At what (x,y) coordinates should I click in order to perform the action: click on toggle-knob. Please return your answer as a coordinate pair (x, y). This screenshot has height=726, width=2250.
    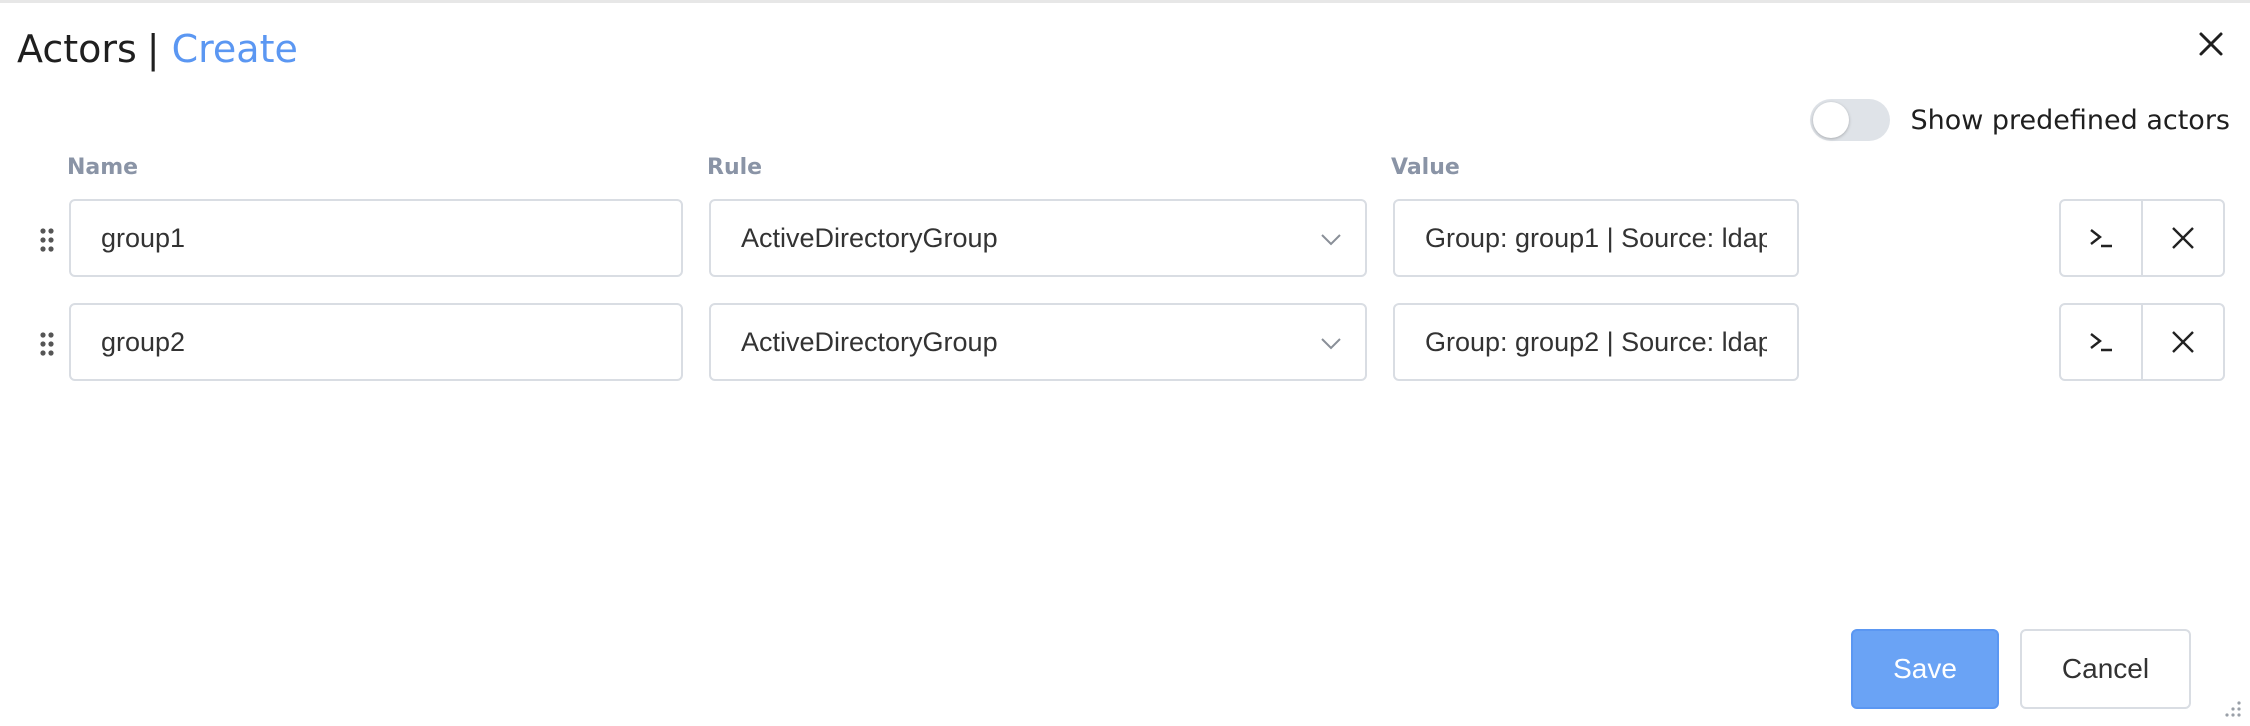
    Looking at the image, I should click on (1831, 120).